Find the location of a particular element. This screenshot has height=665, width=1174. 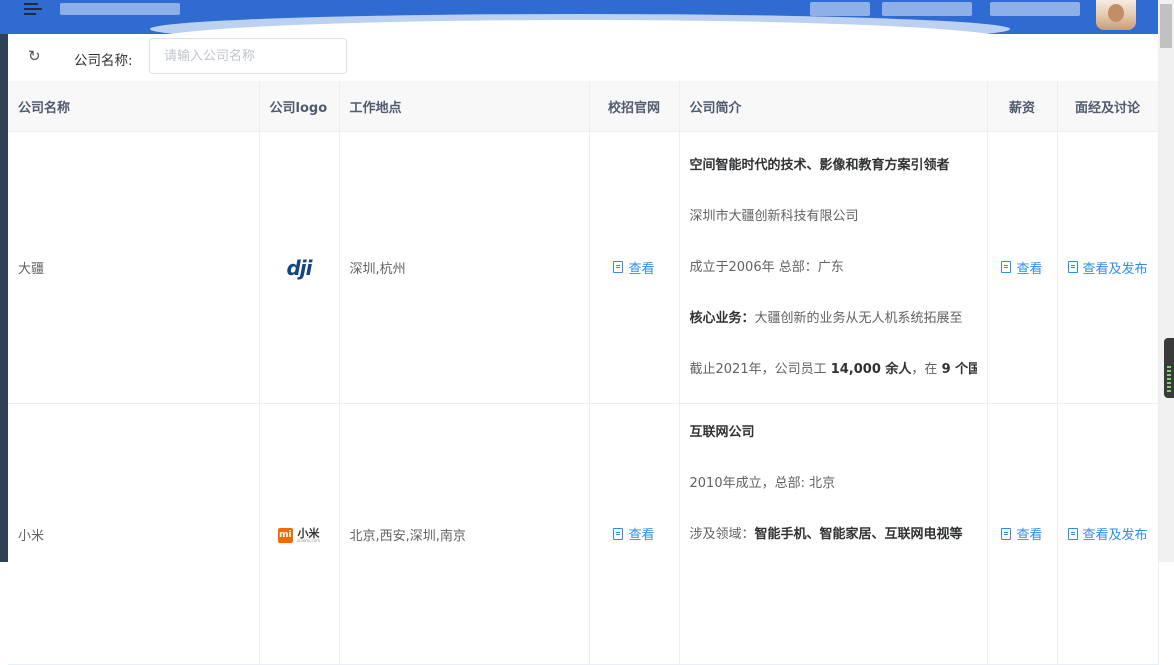

location-cell: 深圳,杭州 is located at coordinates (464, 267).